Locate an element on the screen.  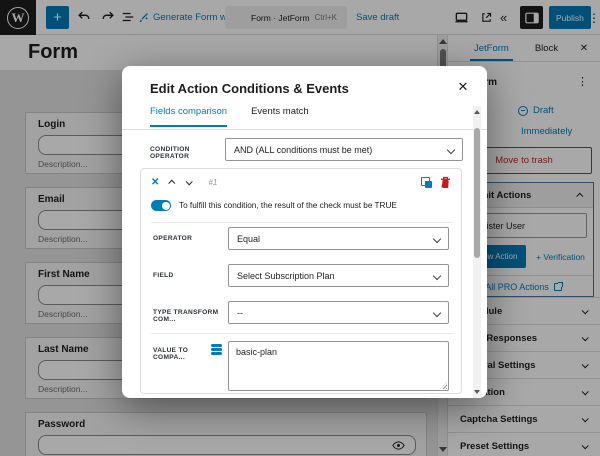
value-to-compare-textarea: basic-plan is located at coordinates (338, 366).